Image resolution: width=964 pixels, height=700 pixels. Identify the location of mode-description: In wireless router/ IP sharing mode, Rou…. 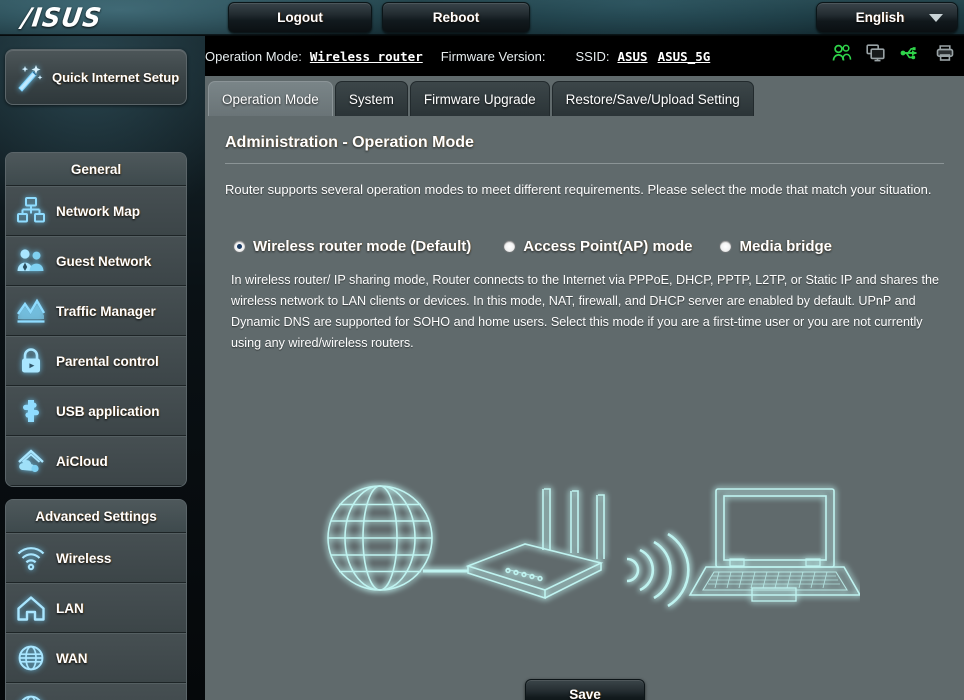
(585, 311).